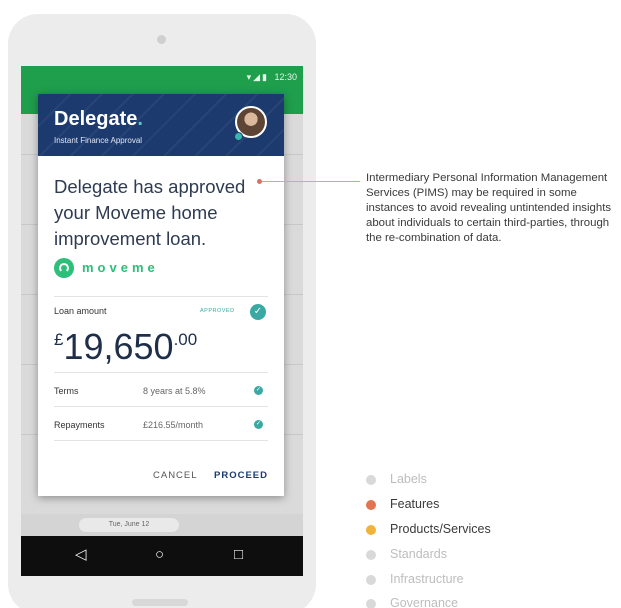 The width and height of the screenshot is (621, 608). Describe the element at coordinates (98, 140) in the screenshot. I see `brand-subtitle: Instant Finance Approval` at that location.